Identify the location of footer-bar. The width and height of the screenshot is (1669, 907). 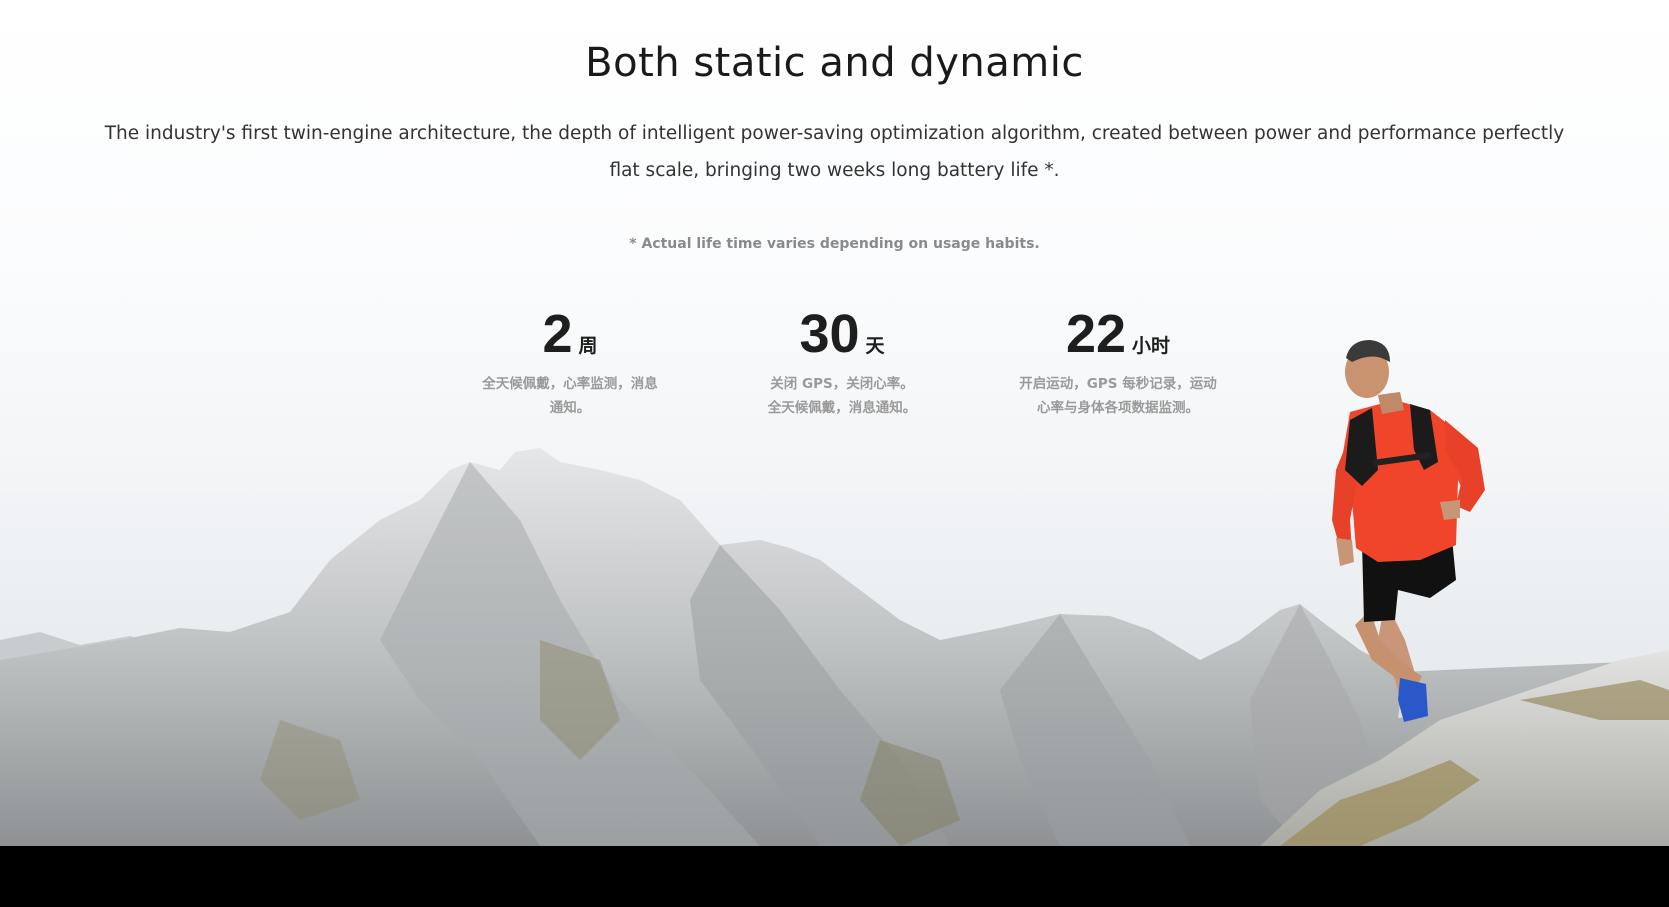
(834, 876).